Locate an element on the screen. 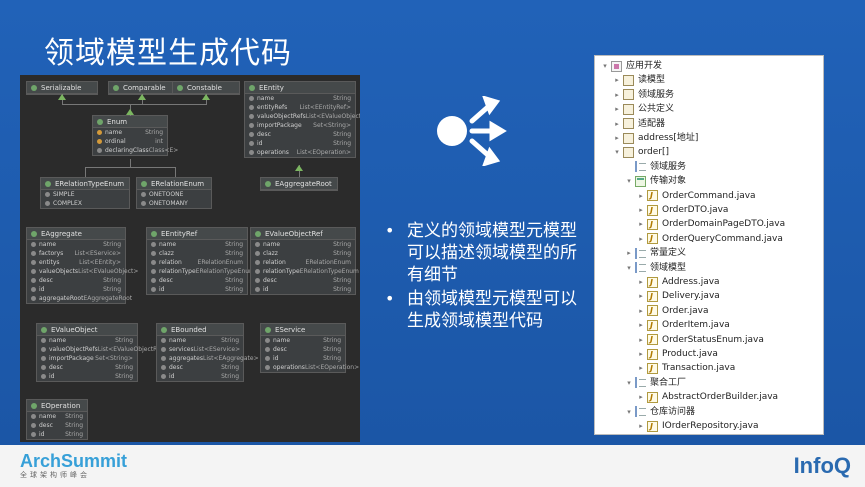 Image resolution: width=865 pixels, height=487 pixels. uml-class-name: EOperation is located at coordinates (57, 406).